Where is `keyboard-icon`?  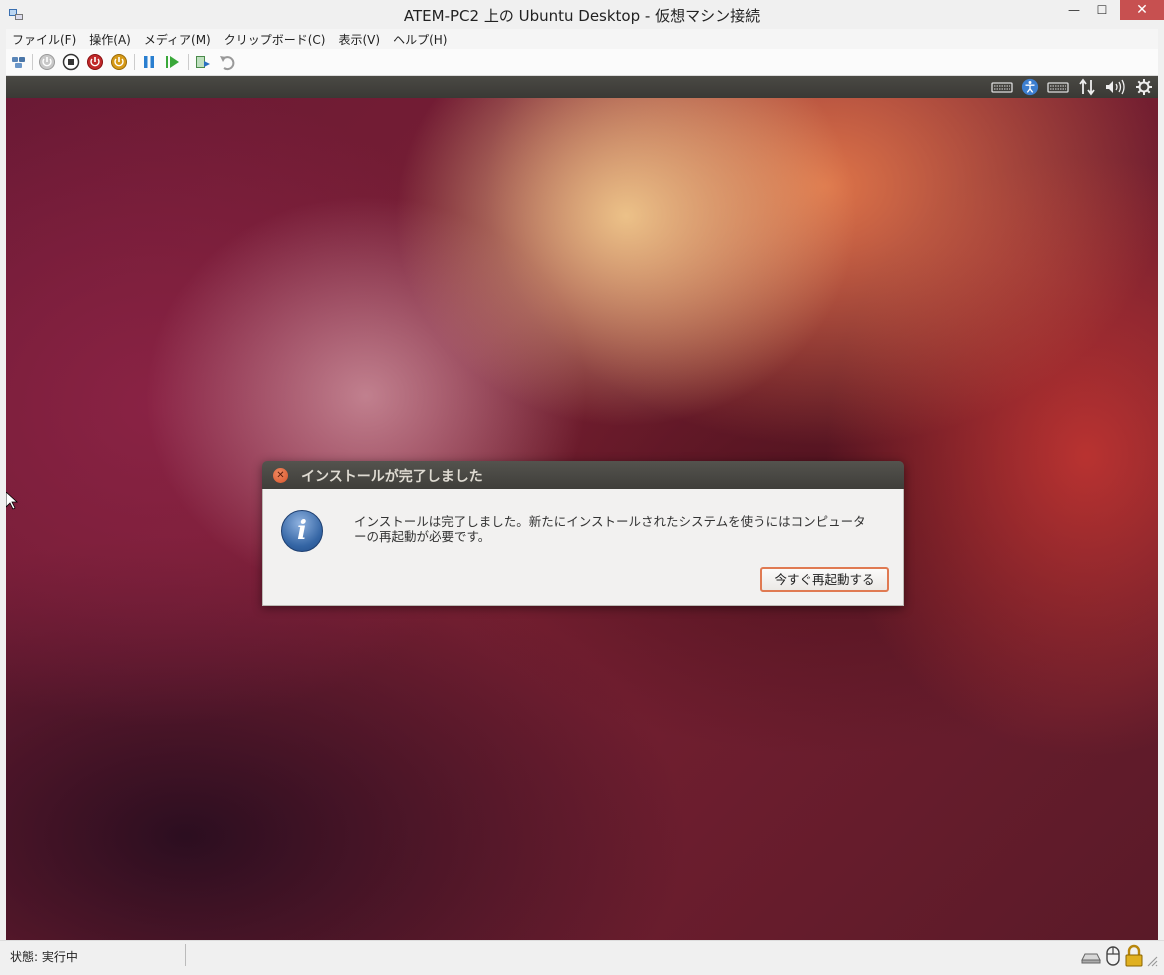 keyboard-icon is located at coordinates (1002, 87).